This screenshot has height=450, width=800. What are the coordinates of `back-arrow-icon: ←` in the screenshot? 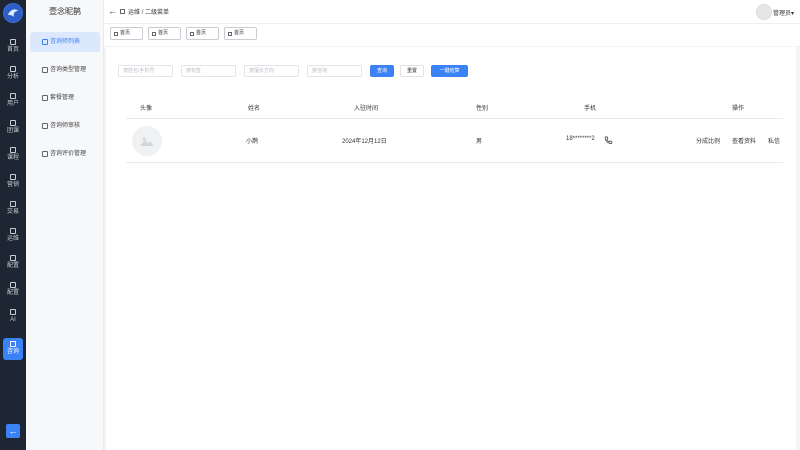 It's located at (112, 11).